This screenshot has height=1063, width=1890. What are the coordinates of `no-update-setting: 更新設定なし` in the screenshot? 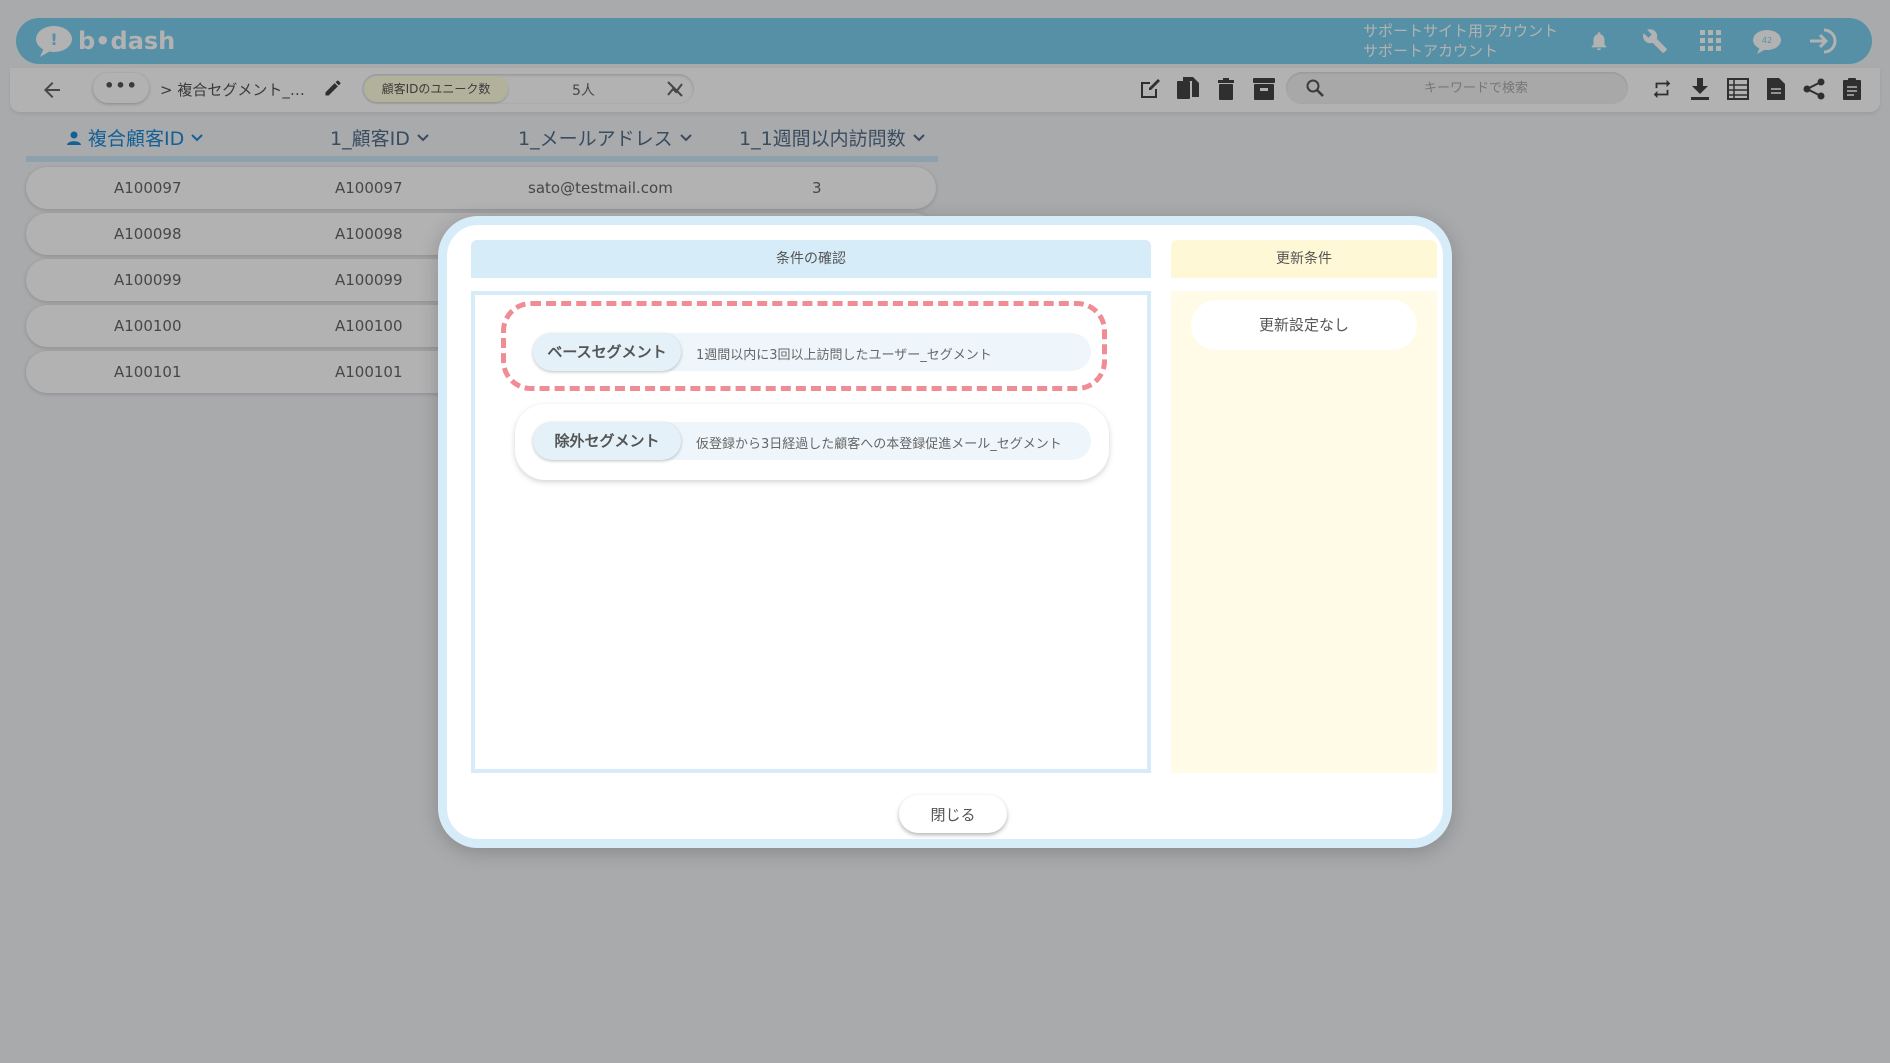 It's located at (1304, 325).